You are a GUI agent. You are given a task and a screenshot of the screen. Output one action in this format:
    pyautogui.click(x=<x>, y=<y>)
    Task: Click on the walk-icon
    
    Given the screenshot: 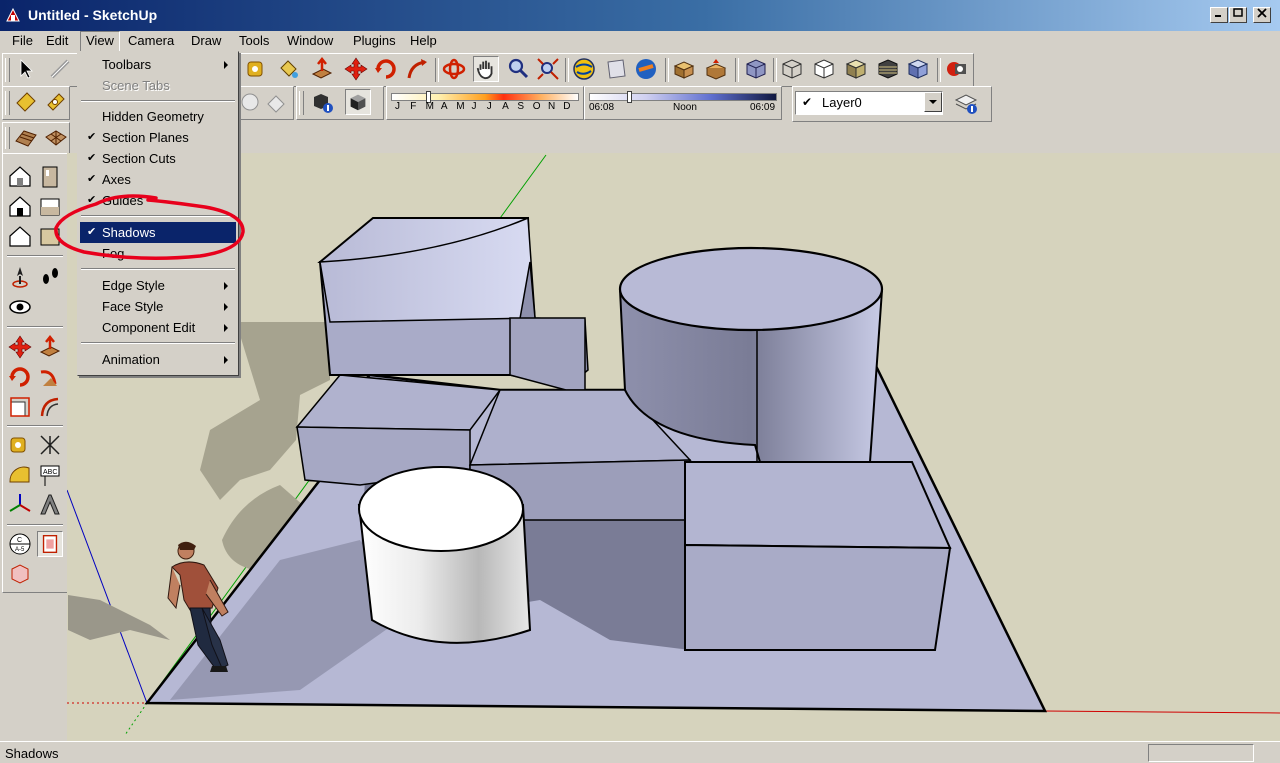 What is the action you would take?
    pyautogui.click(x=50, y=277)
    